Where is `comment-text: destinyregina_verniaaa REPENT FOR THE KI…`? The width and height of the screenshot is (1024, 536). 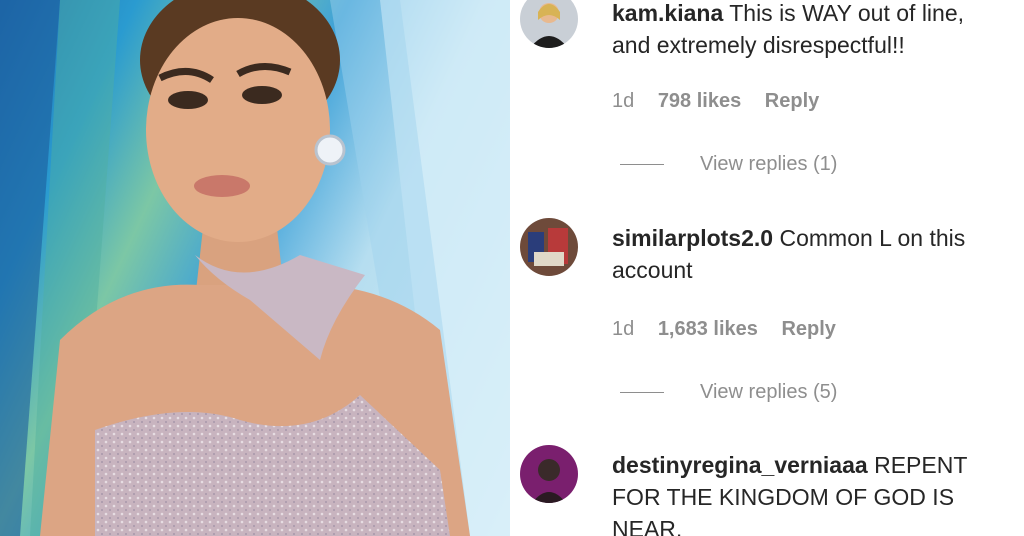
comment-text: destinyregina_verniaaa REPENT FOR THE KI… is located at coordinates (809, 492).